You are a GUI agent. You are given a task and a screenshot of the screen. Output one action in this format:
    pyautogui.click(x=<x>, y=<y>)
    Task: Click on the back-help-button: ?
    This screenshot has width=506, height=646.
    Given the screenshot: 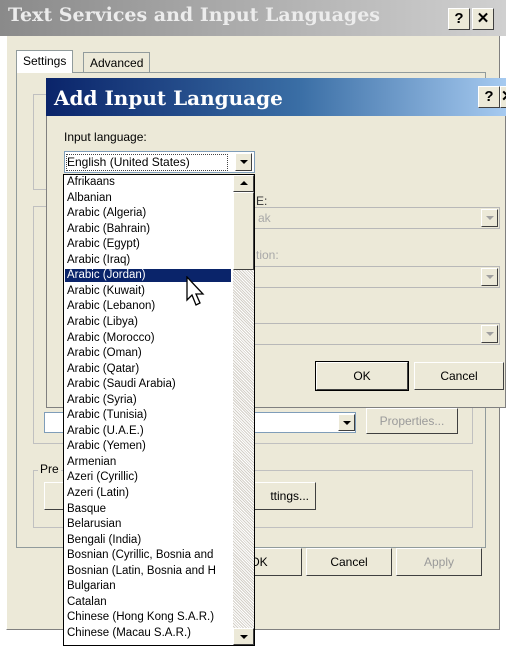 What is the action you would take?
    pyautogui.click(x=459, y=19)
    